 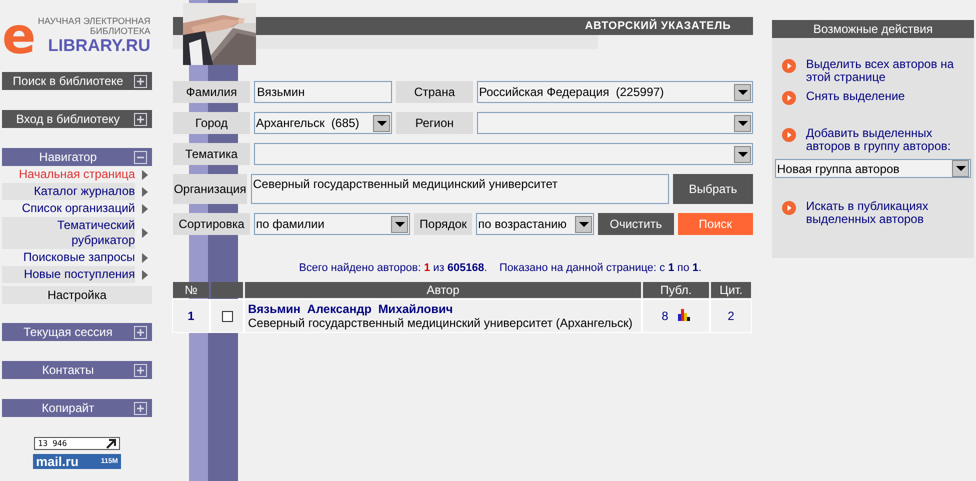 I want to click on form-button: Выбрать, so click(x=713, y=189).